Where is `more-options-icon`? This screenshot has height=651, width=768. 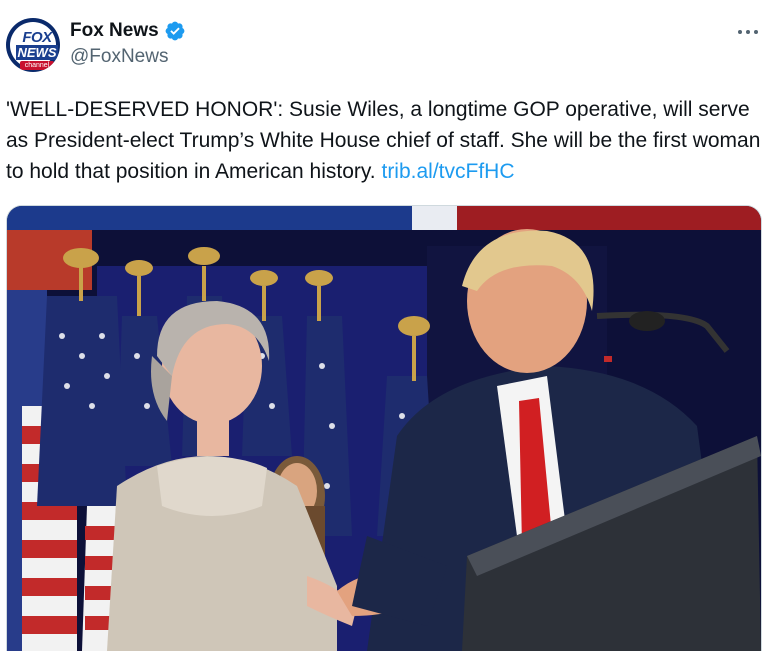
more-options-icon is located at coordinates (748, 32).